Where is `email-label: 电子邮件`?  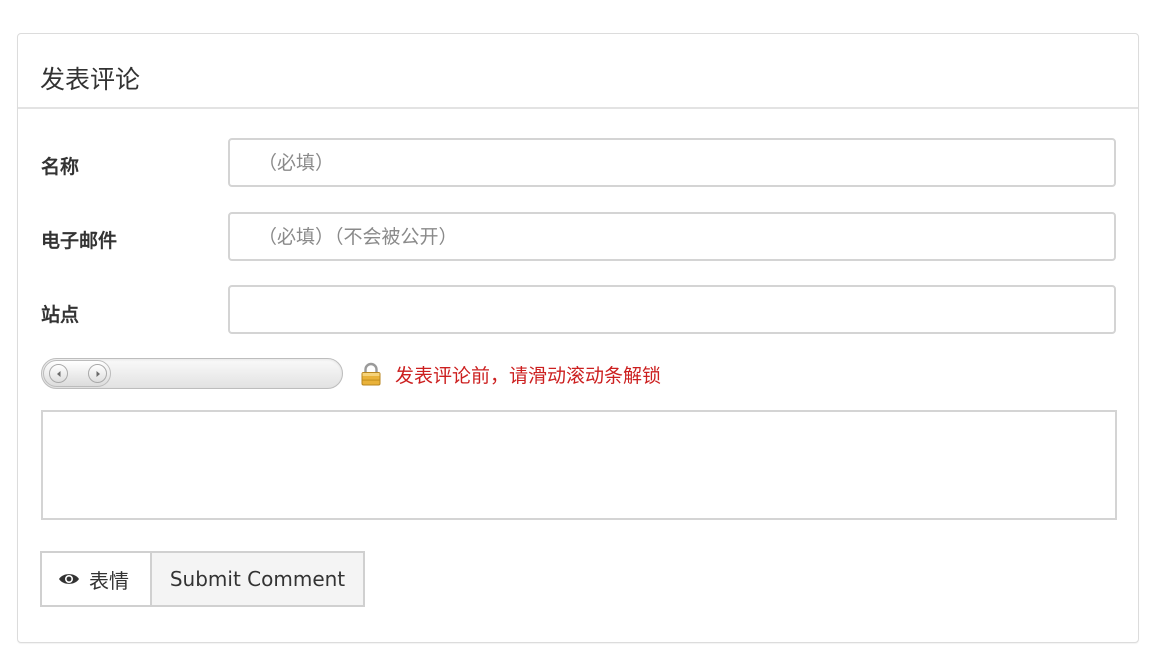 email-label: 电子邮件 is located at coordinates (79, 241).